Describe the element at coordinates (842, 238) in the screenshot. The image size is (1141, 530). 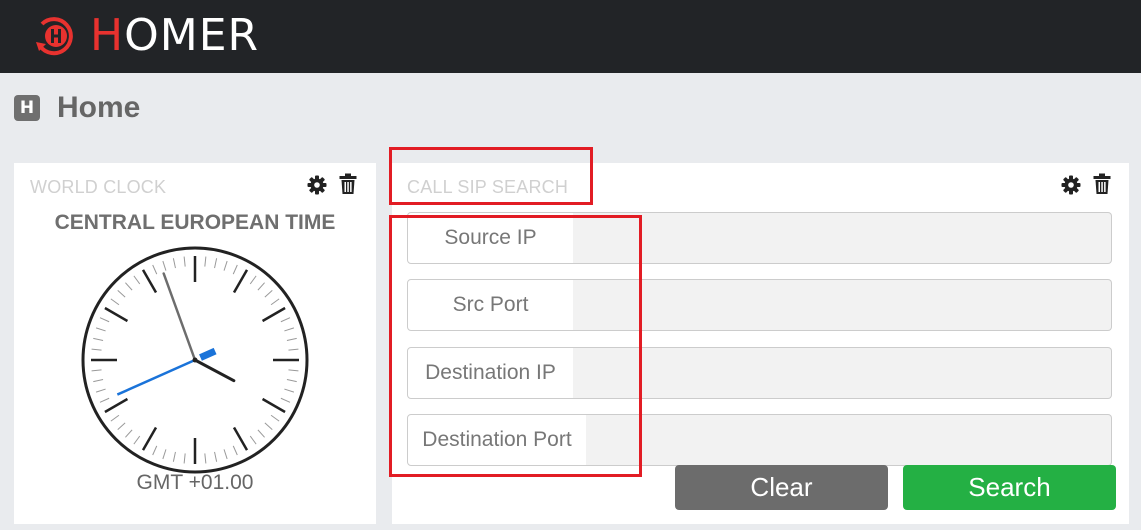
I see `source-ip-input` at that location.